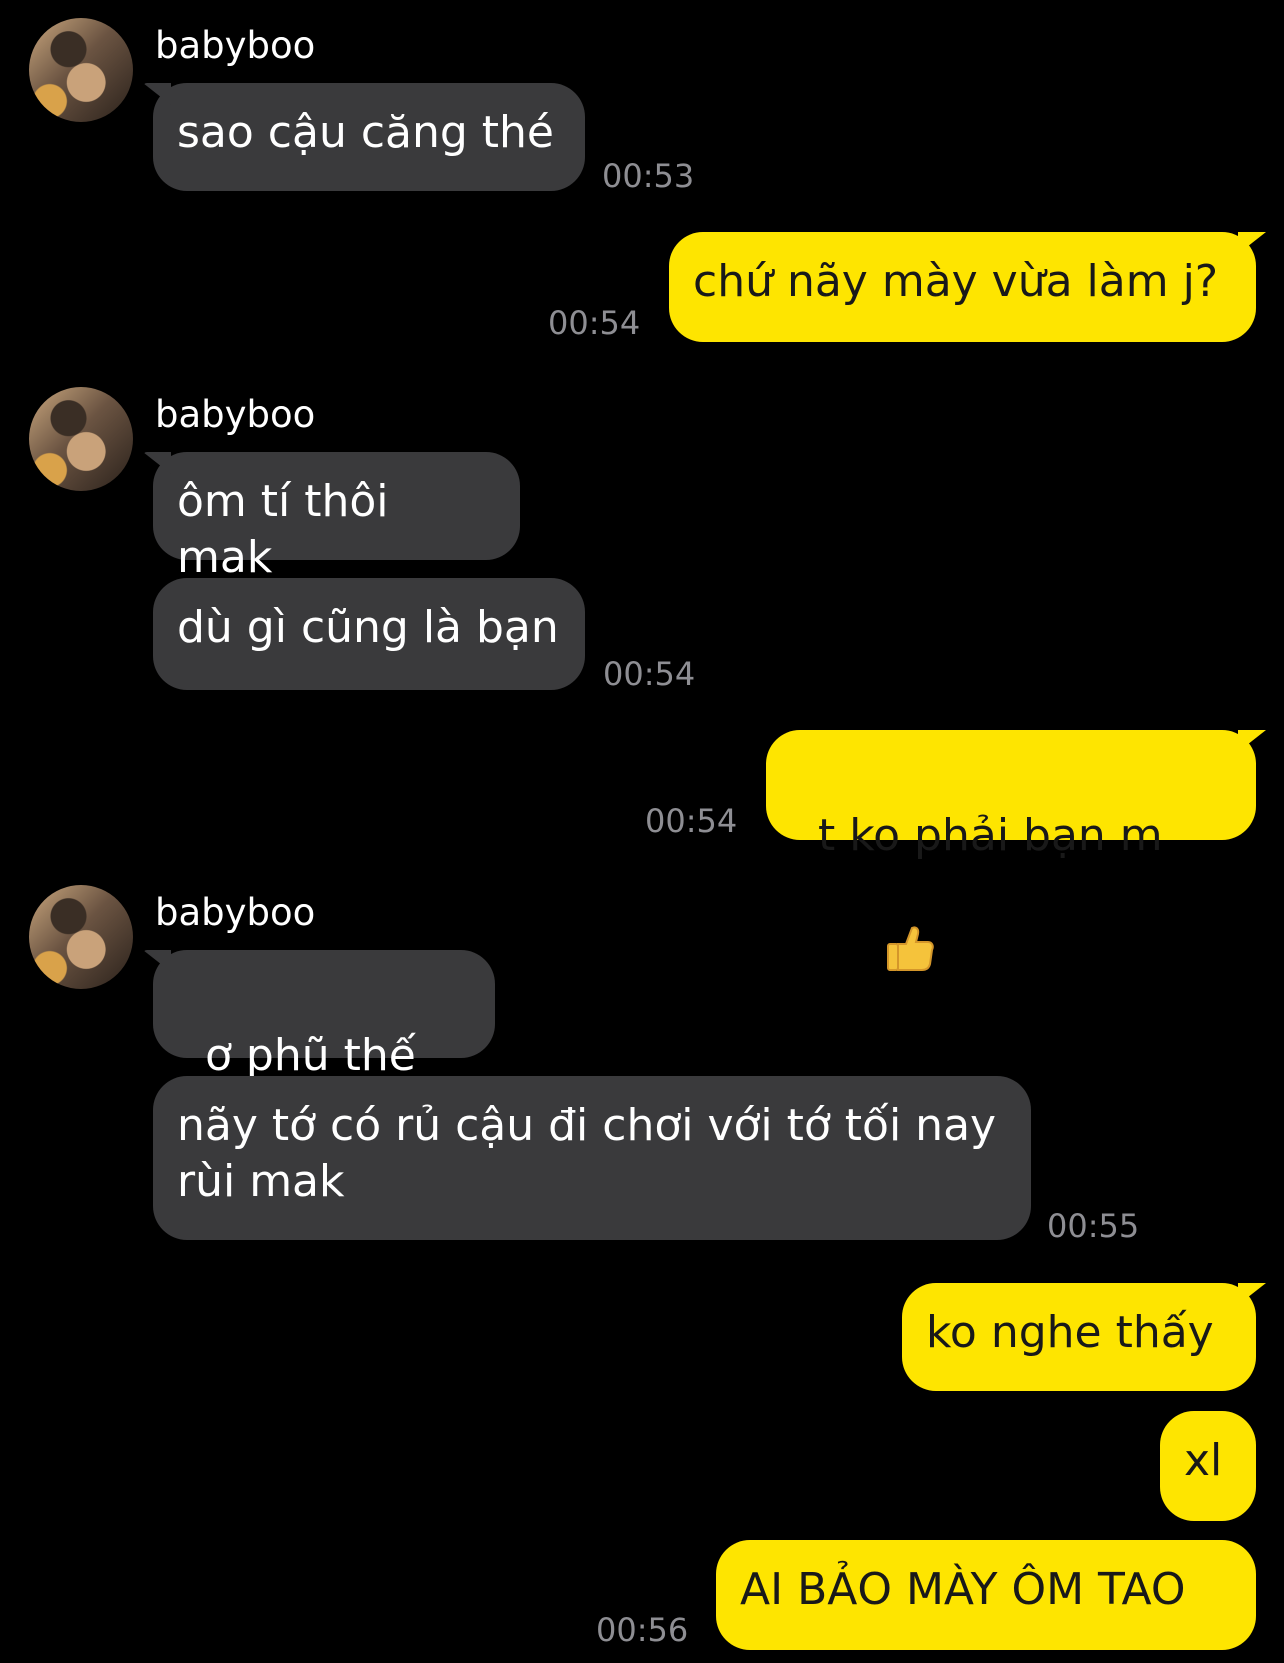 This screenshot has height=1663, width=1284. Describe the element at coordinates (882, 955) in the screenshot. I see `thumbs-up-emoji-icon` at that location.